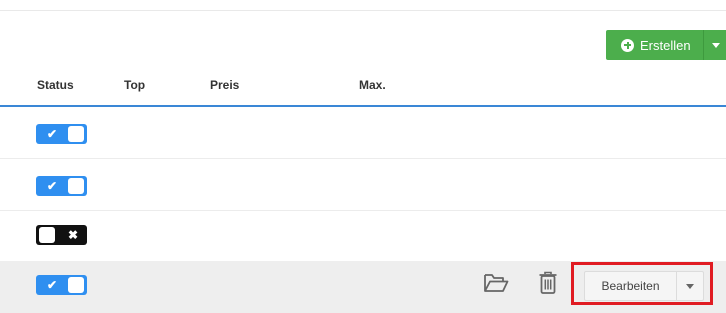  Describe the element at coordinates (372, 85) in the screenshot. I see `column-header-max: Max.` at that location.